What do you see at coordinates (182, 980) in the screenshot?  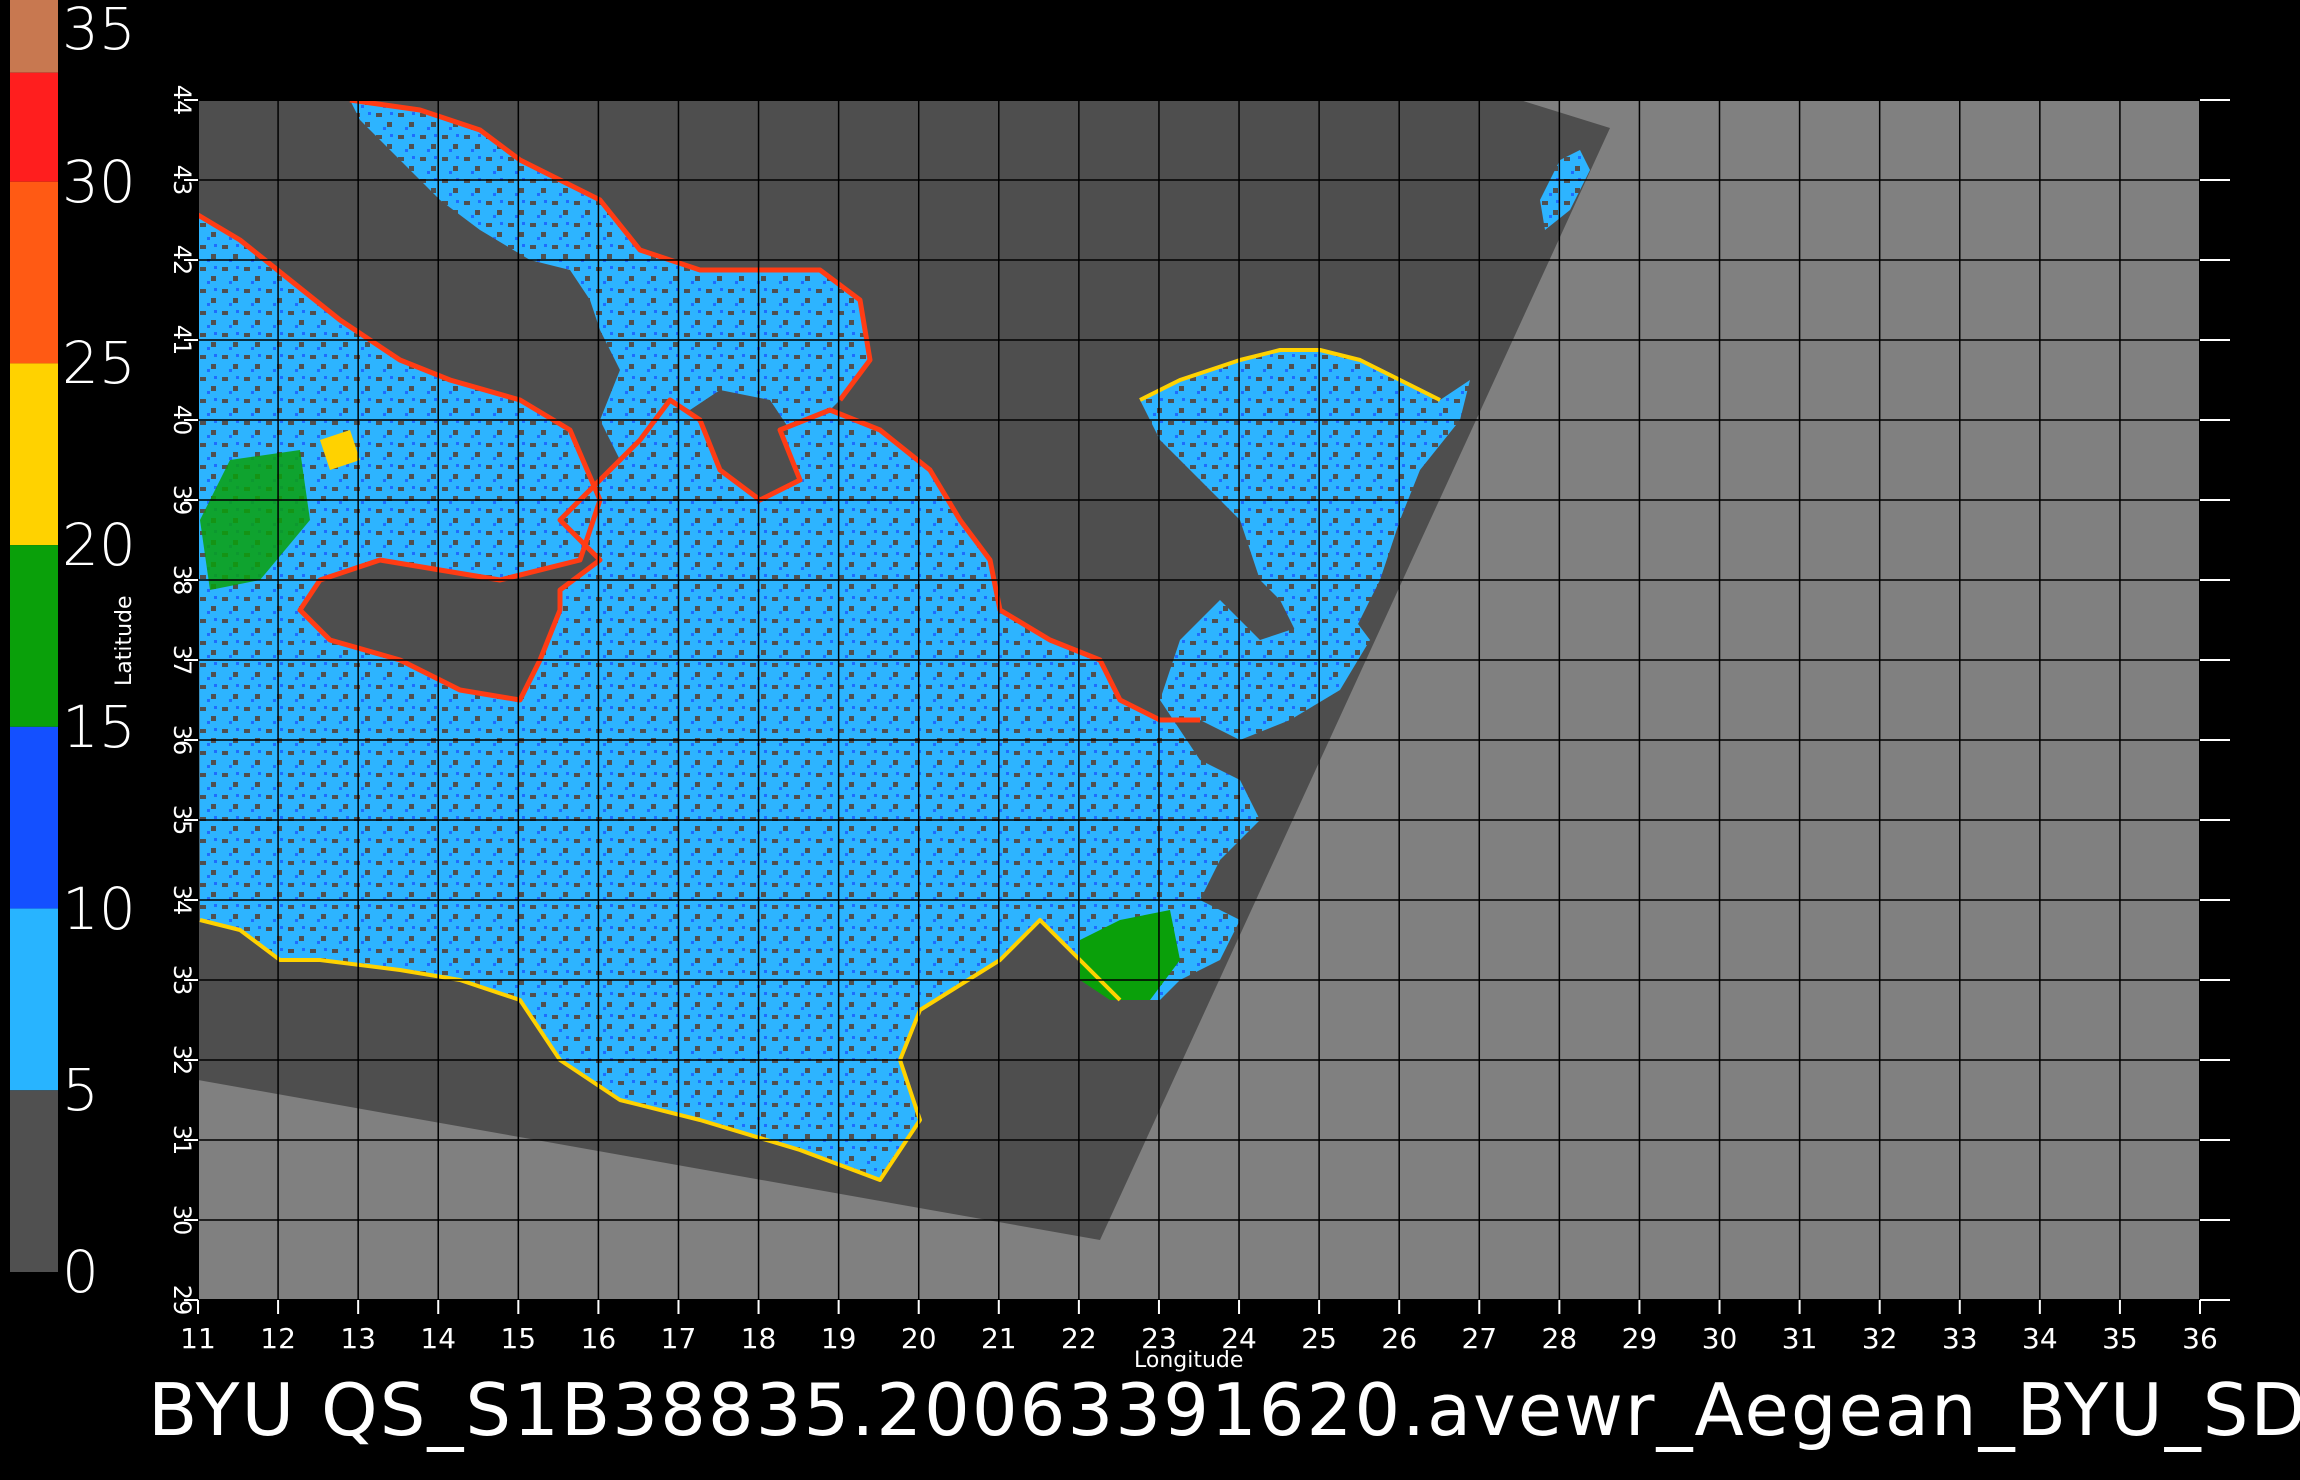 I see `y-tick-label: 33` at bounding box center [182, 980].